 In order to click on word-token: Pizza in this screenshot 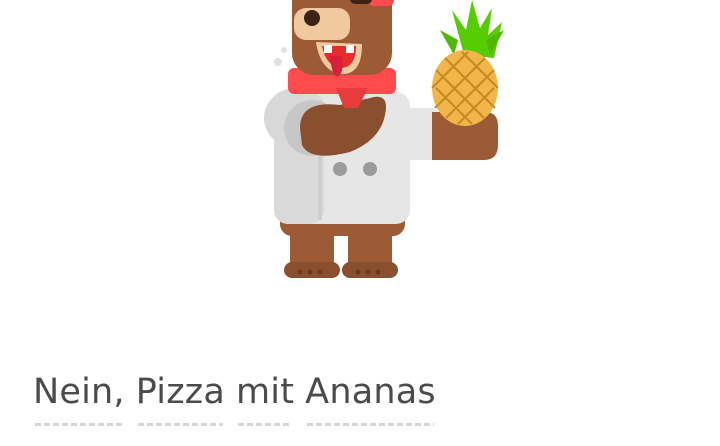, I will do `click(180, 399)`.